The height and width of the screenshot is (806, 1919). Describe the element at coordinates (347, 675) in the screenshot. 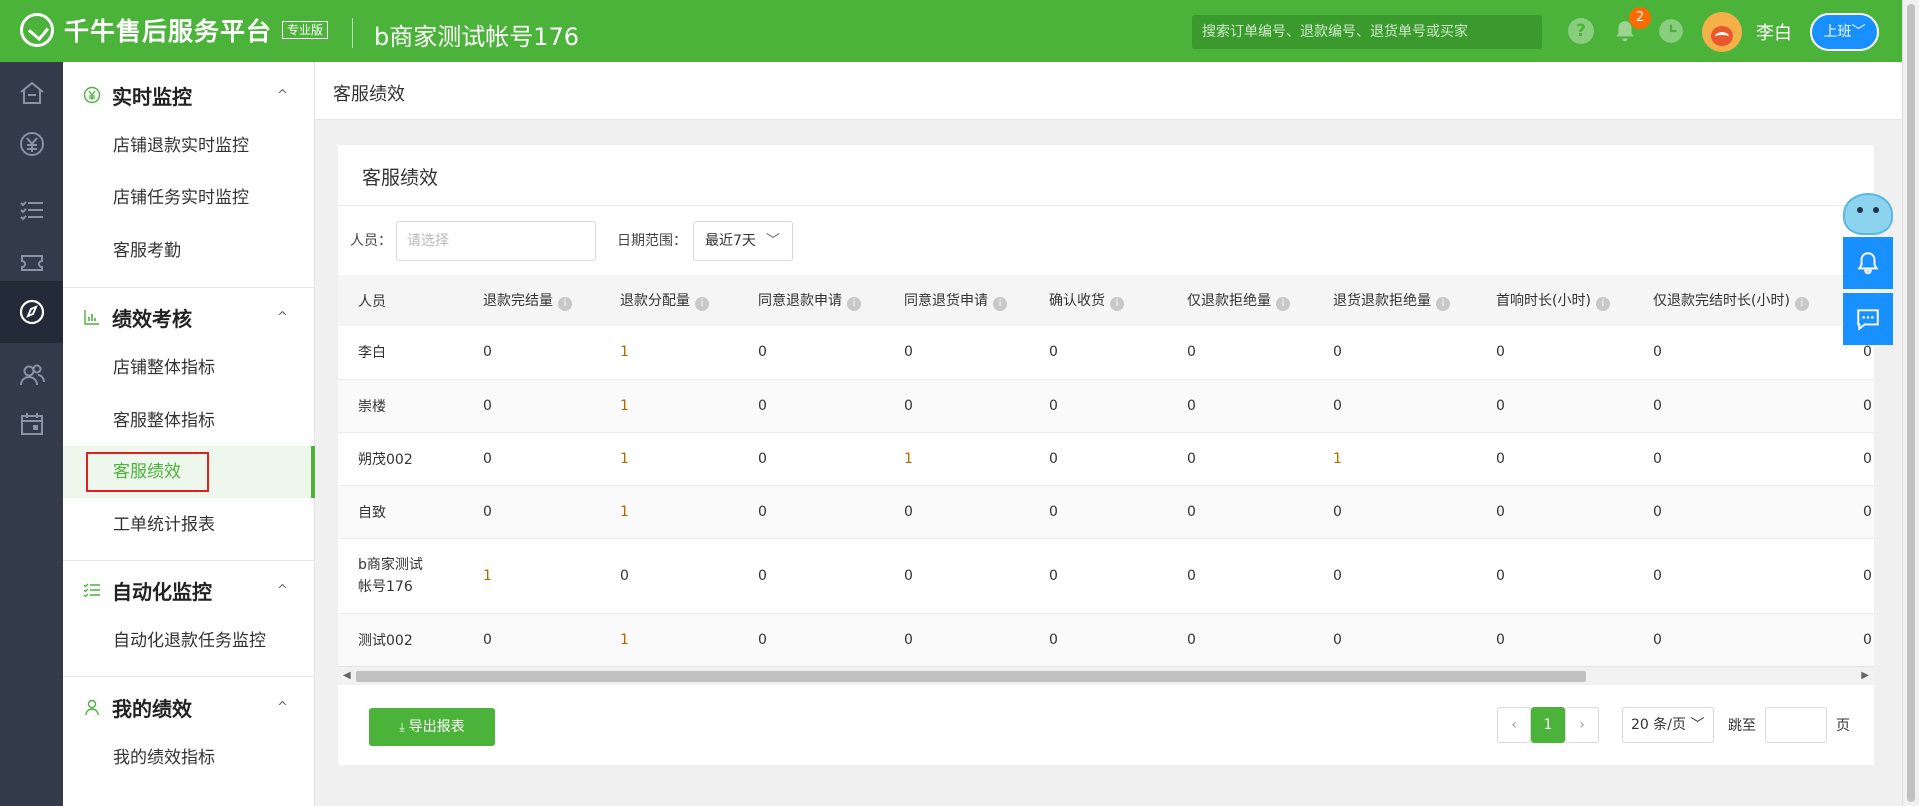

I see `scroll-left-icon: ◀` at that location.